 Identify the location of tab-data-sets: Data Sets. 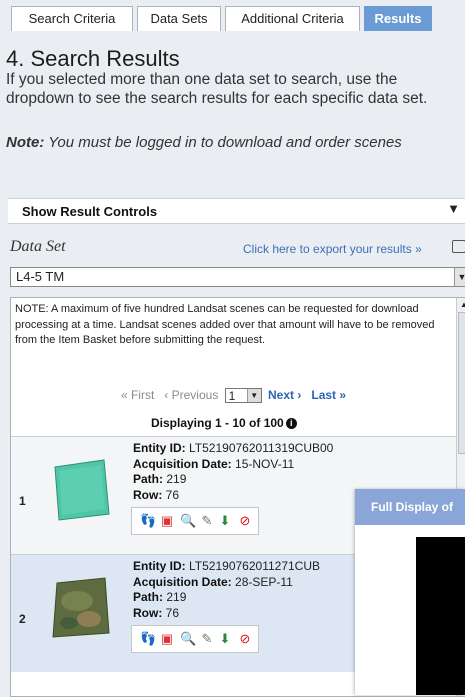
(179, 18).